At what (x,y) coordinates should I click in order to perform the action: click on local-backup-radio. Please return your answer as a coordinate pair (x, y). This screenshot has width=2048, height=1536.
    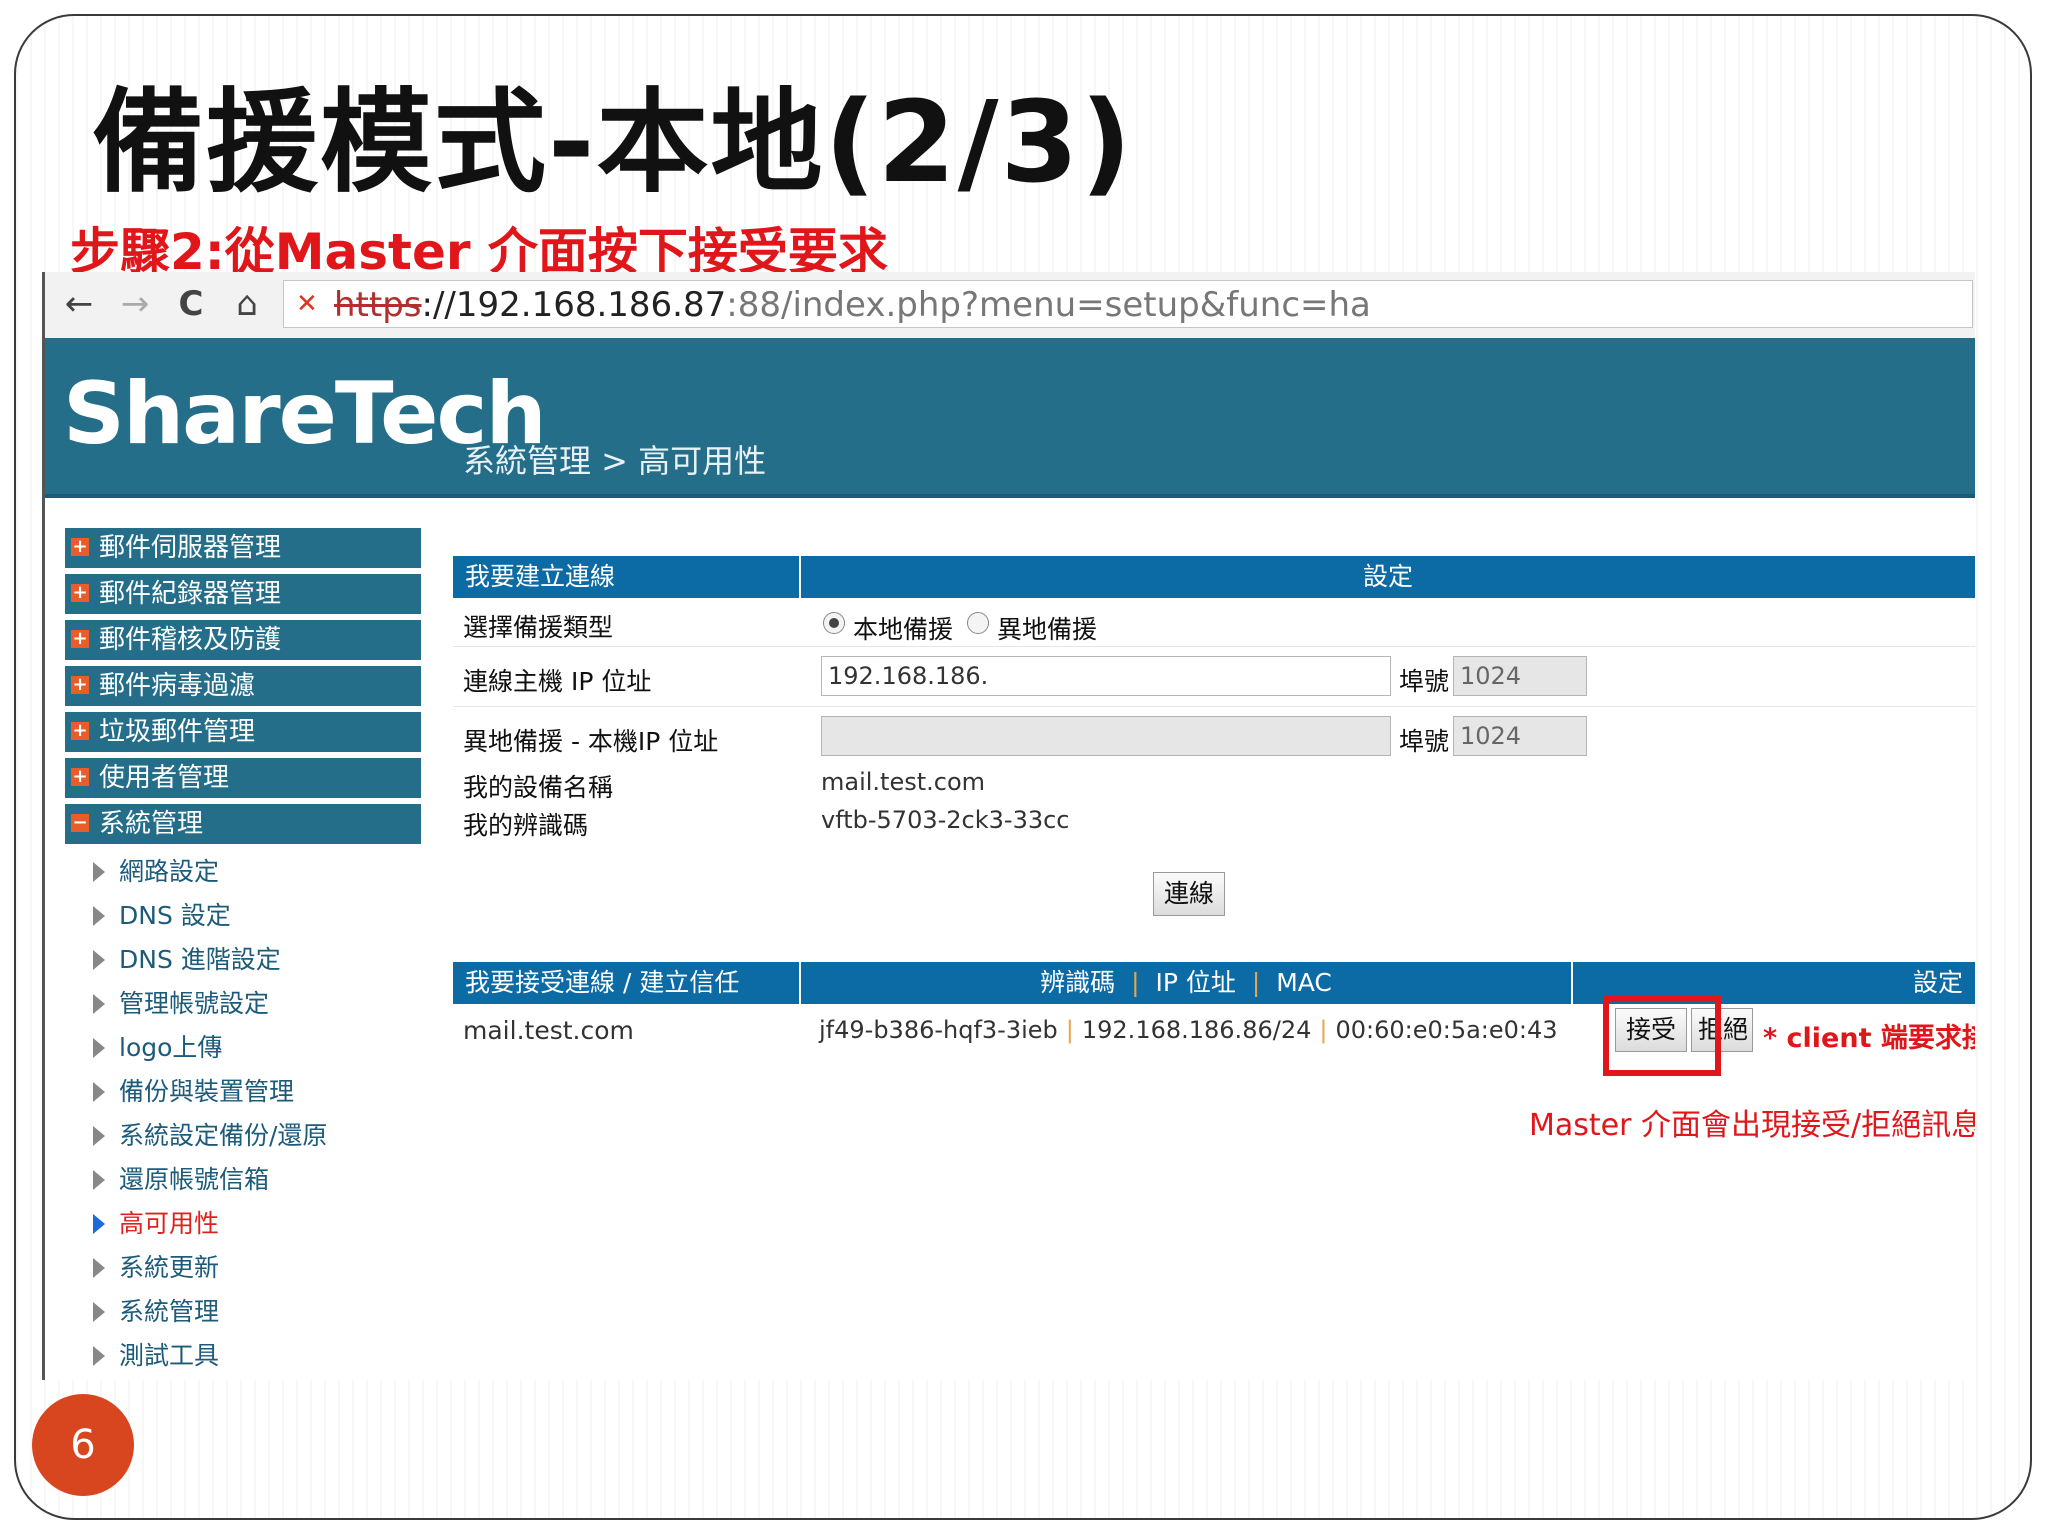
    Looking at the image, I should click on (834, 623).